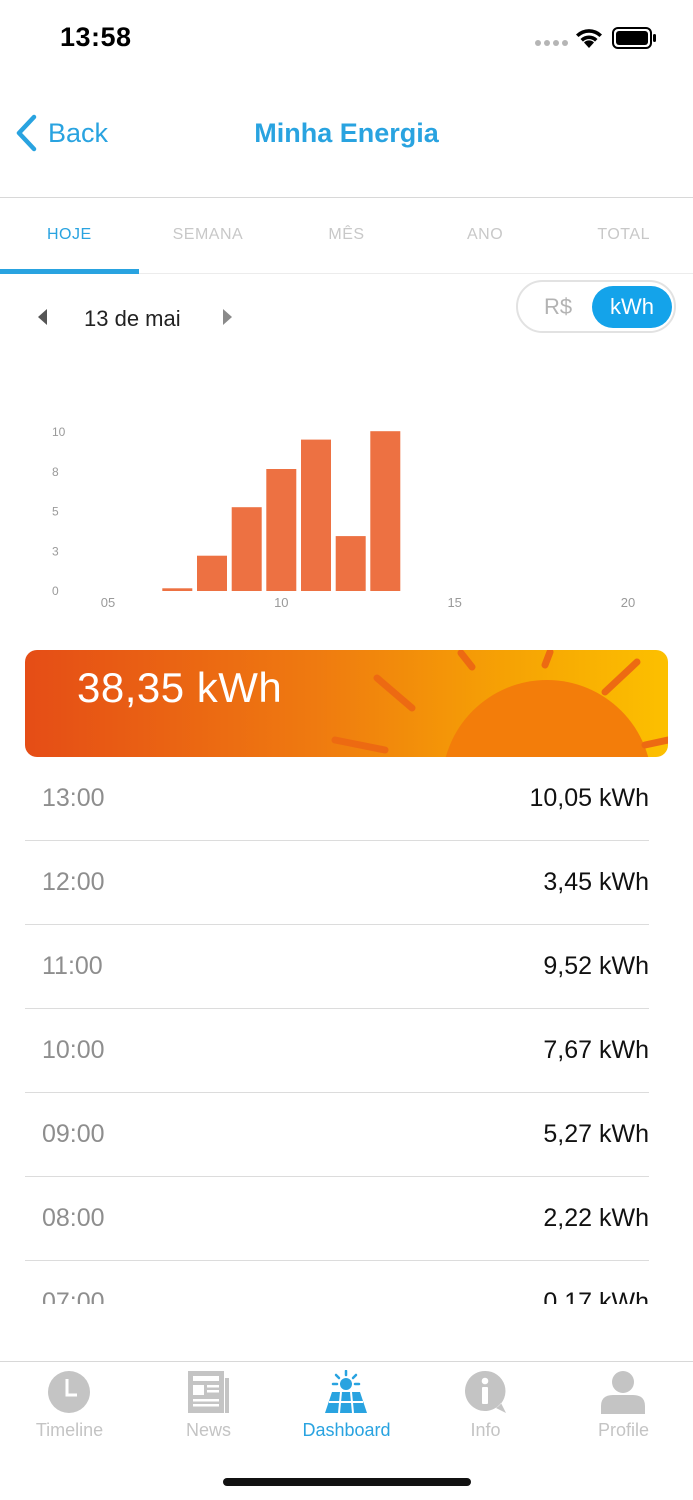 The image size is (693, 1500). I want to click on hour-value: 2,22 kWh, so click(596, 1218).